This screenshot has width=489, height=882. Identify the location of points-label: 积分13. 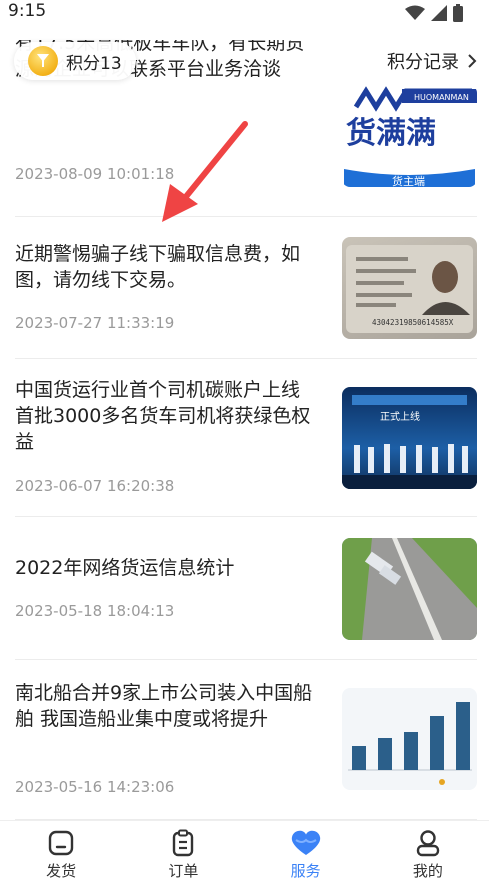
(94, 63).